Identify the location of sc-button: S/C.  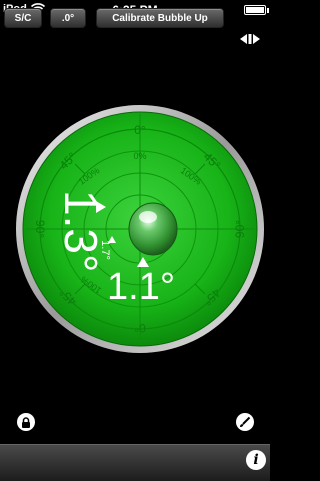
(23, 18).